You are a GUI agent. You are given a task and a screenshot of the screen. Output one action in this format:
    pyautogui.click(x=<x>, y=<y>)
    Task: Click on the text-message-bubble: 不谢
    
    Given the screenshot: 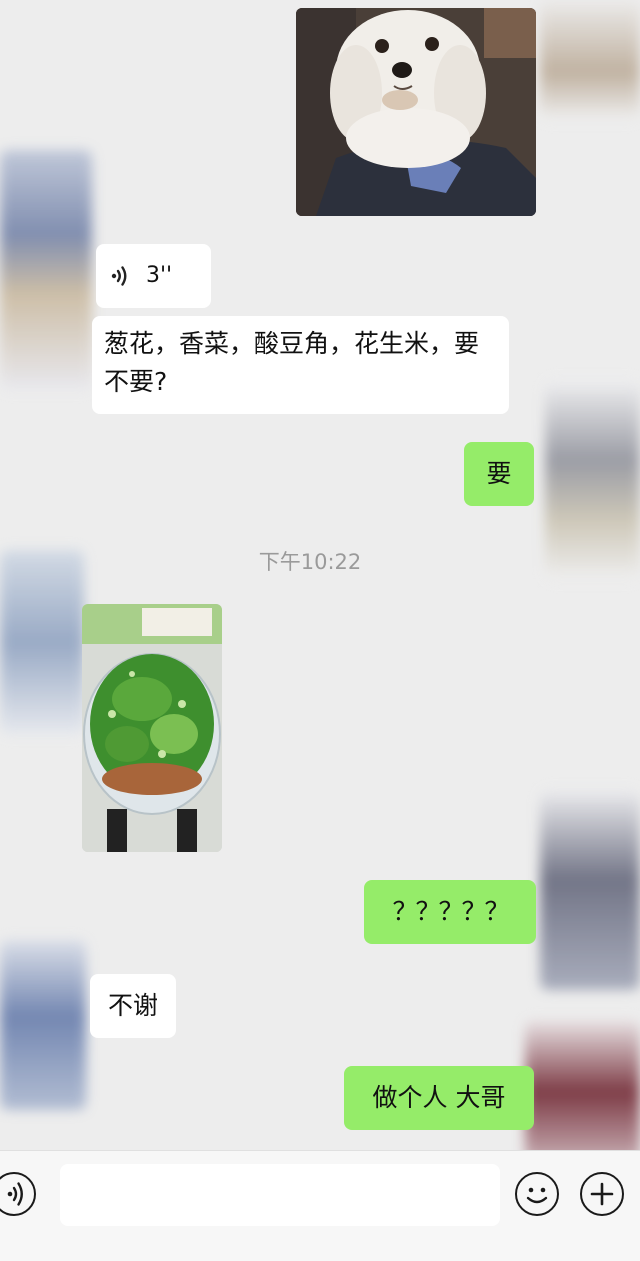 What is the action you would take?
    pyautogui.click(x=133, y=1006)
    